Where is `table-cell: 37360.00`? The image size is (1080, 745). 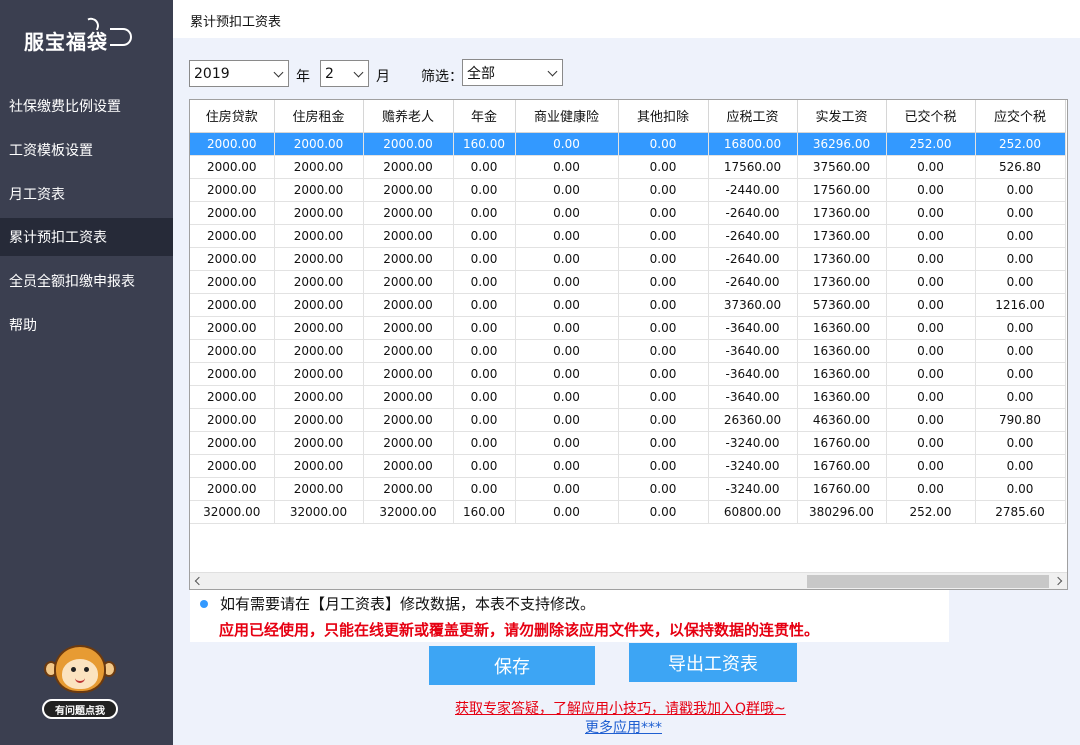 table-cell: 37360.00 is located at coordinates (753, 305).